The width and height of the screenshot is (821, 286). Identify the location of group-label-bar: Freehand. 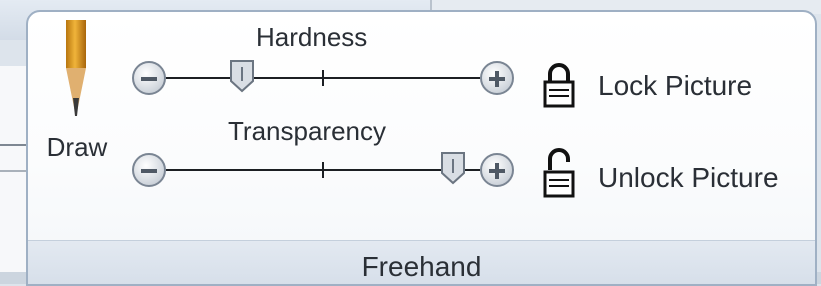
(421, 262).